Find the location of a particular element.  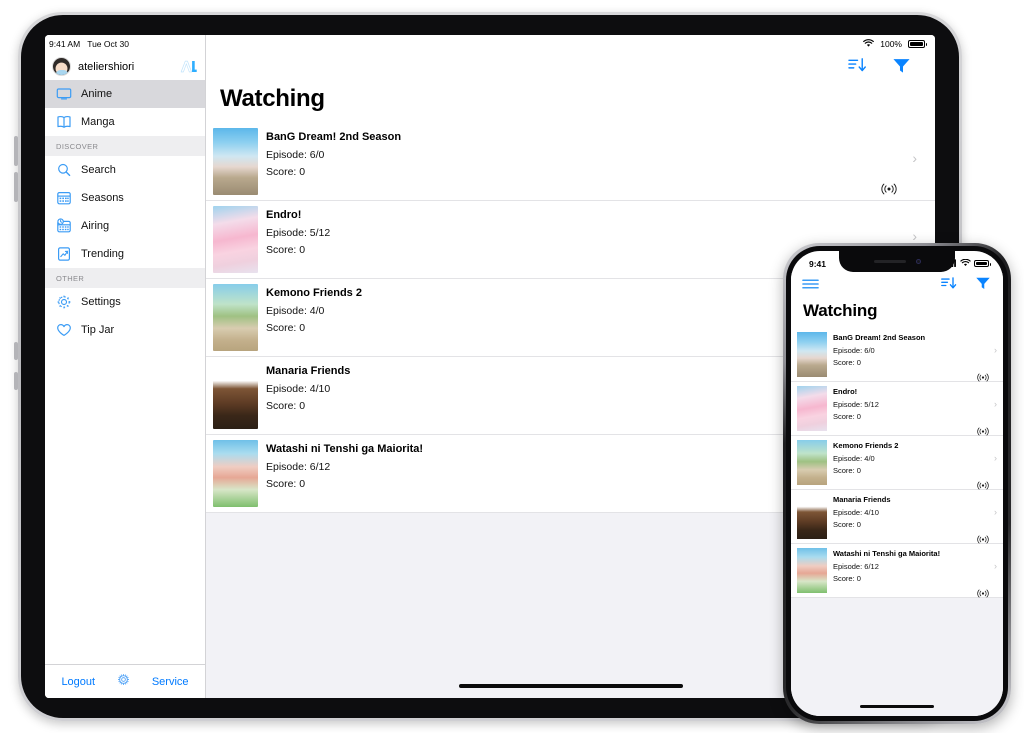

gear-flower-icon is located at coordinates (123, 682).